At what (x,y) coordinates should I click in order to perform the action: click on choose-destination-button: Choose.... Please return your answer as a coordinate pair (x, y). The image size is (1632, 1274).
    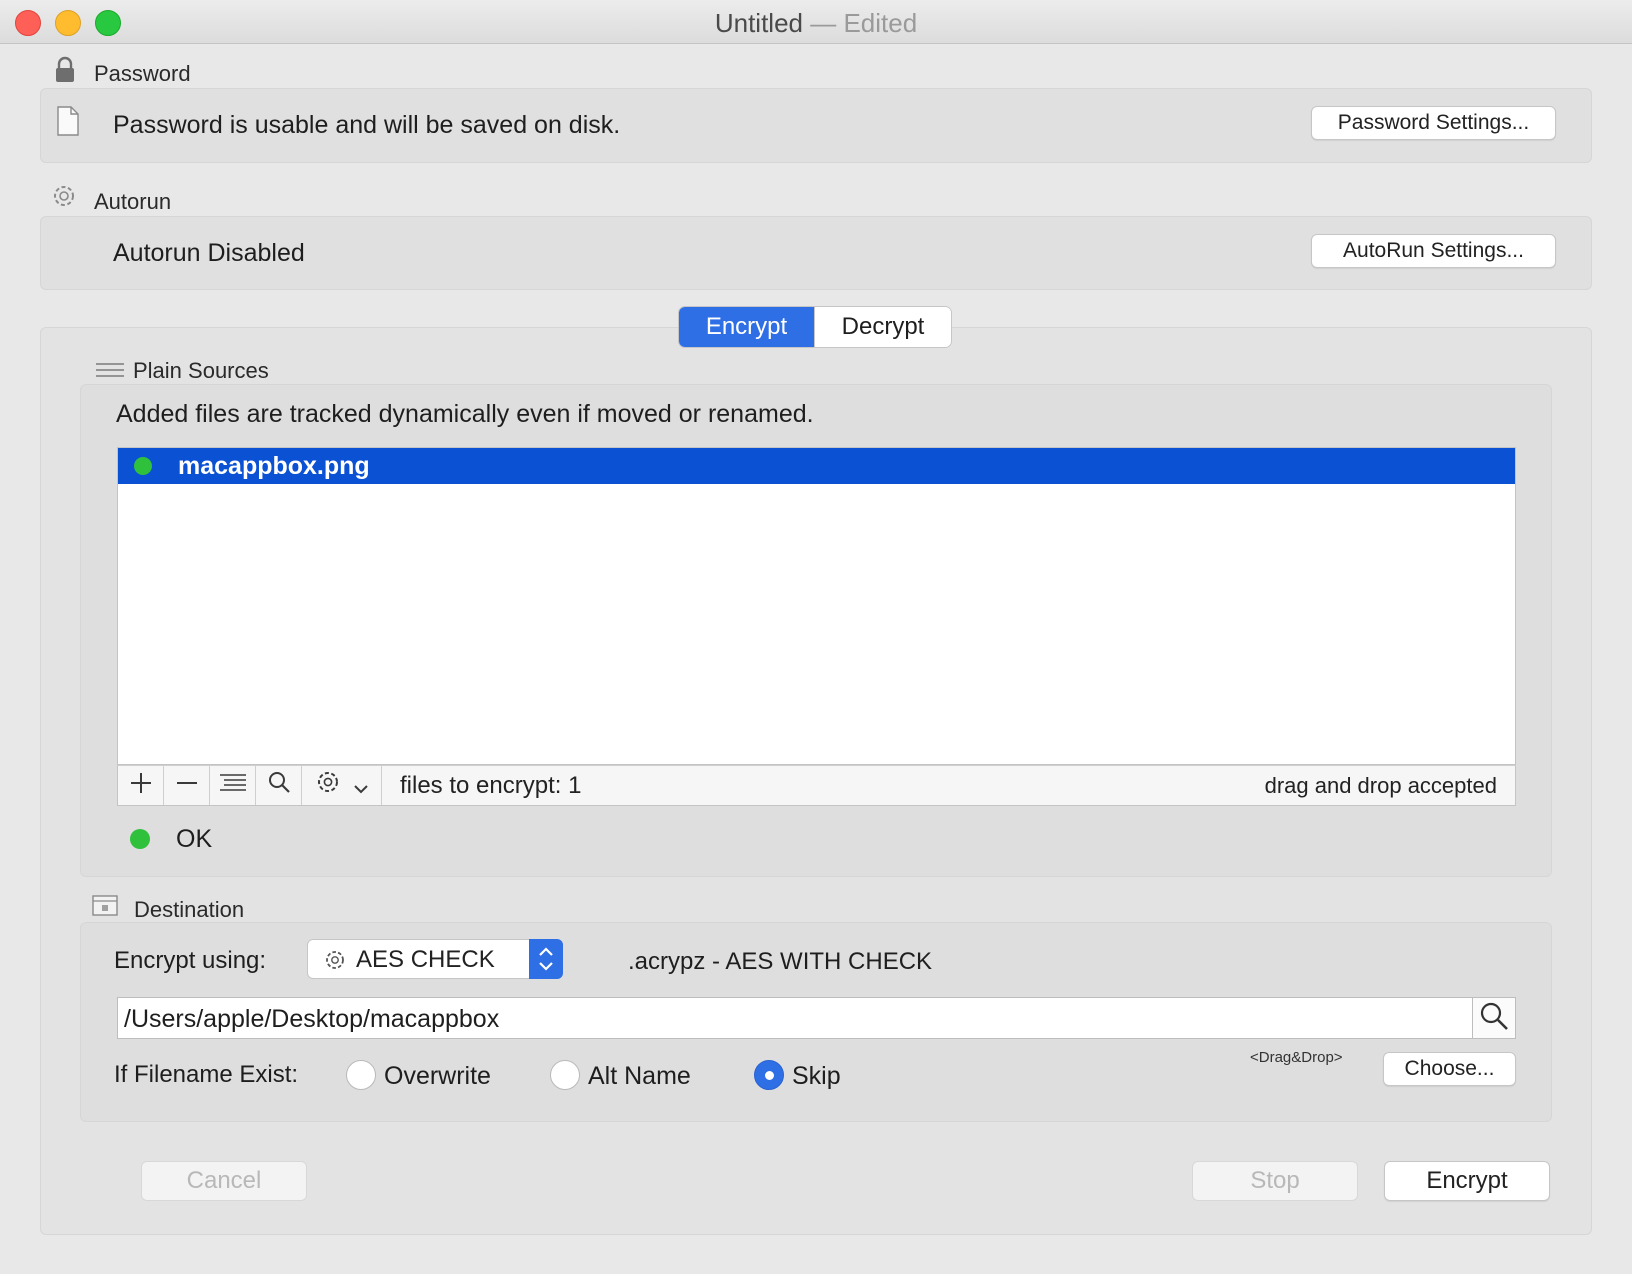
    Looking at the image, I should click on (1449, 1069).